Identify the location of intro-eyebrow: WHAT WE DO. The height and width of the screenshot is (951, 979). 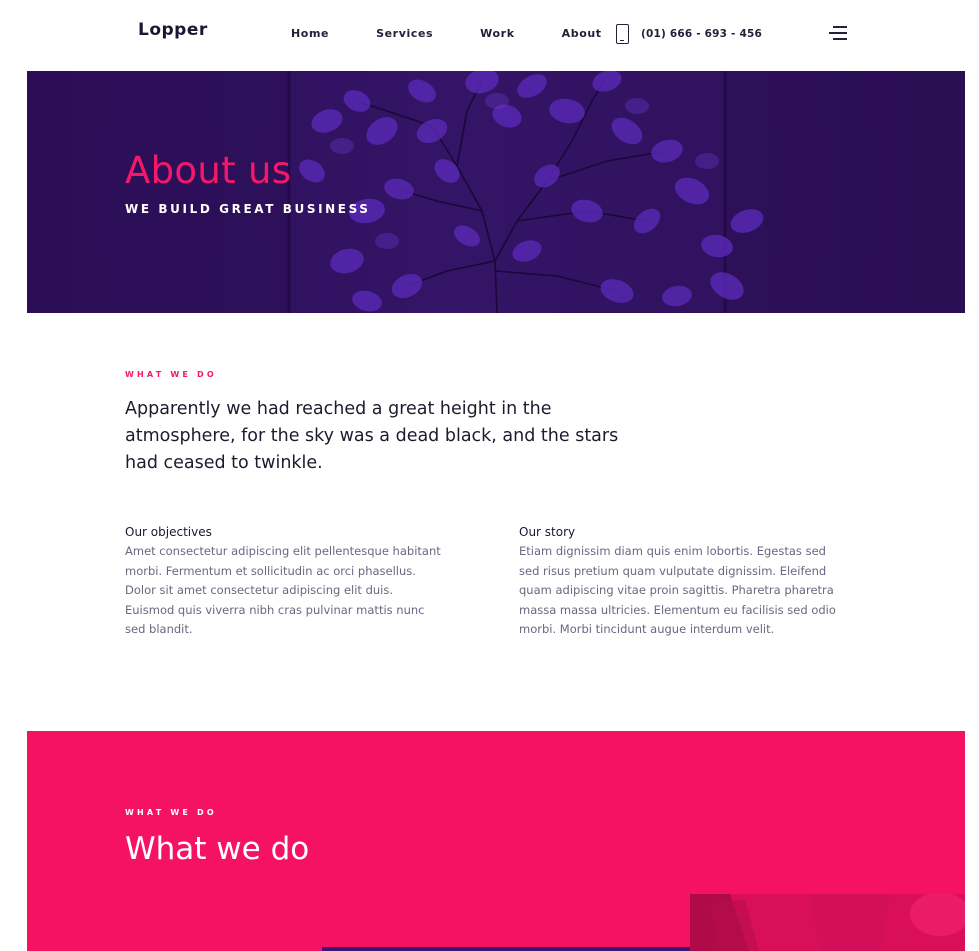
(171, 374).